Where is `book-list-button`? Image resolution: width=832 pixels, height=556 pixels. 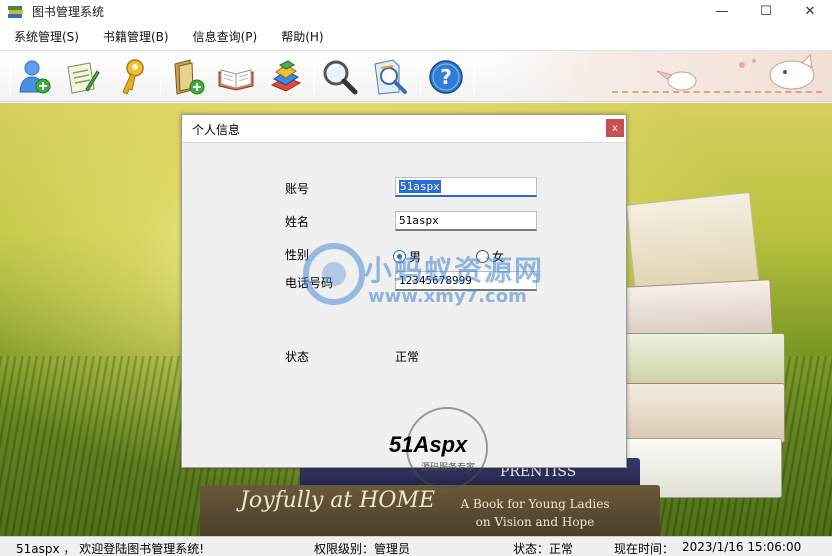
book-list-button is located at coordinates (286, 77).